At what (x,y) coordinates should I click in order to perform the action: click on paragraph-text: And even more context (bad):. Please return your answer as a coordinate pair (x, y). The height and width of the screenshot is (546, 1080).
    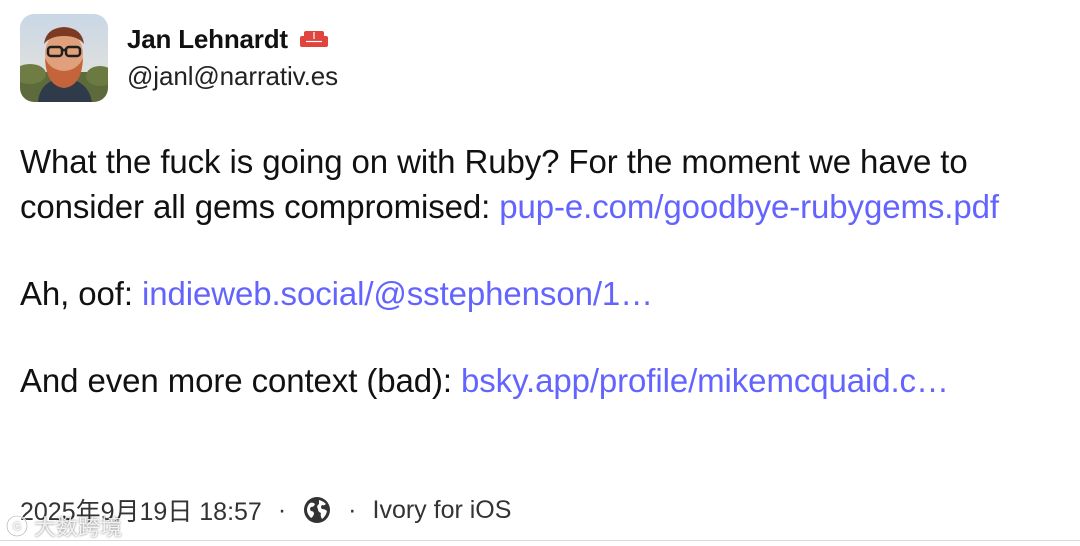
    Looking at the image, I should click on (241, 380).